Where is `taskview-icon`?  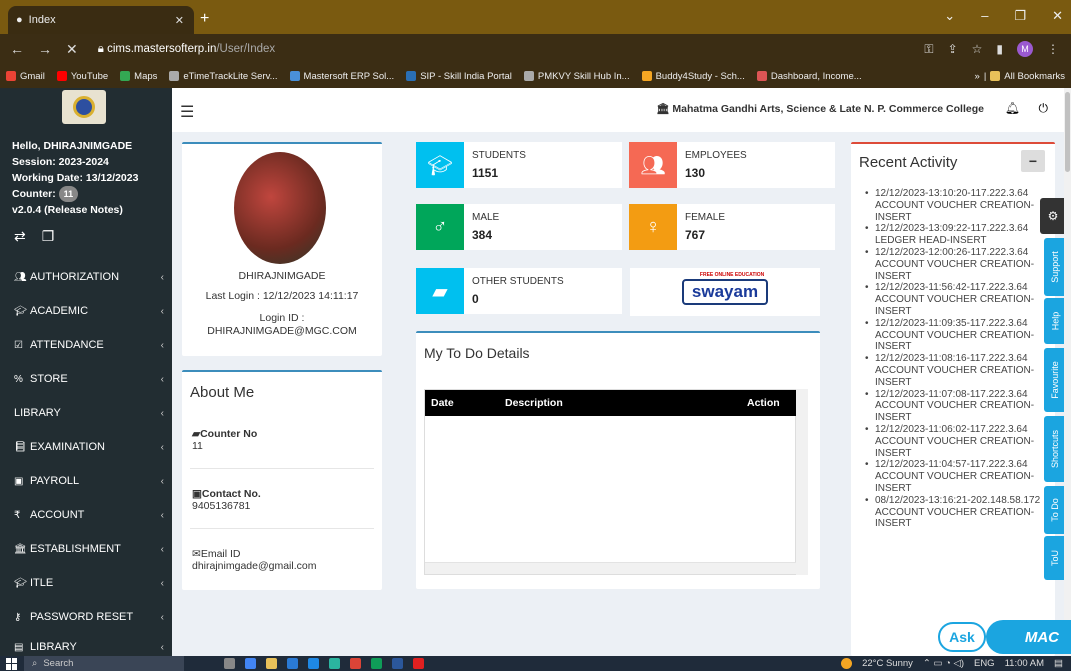
taskview-icon is located at coordinates (229, 663).